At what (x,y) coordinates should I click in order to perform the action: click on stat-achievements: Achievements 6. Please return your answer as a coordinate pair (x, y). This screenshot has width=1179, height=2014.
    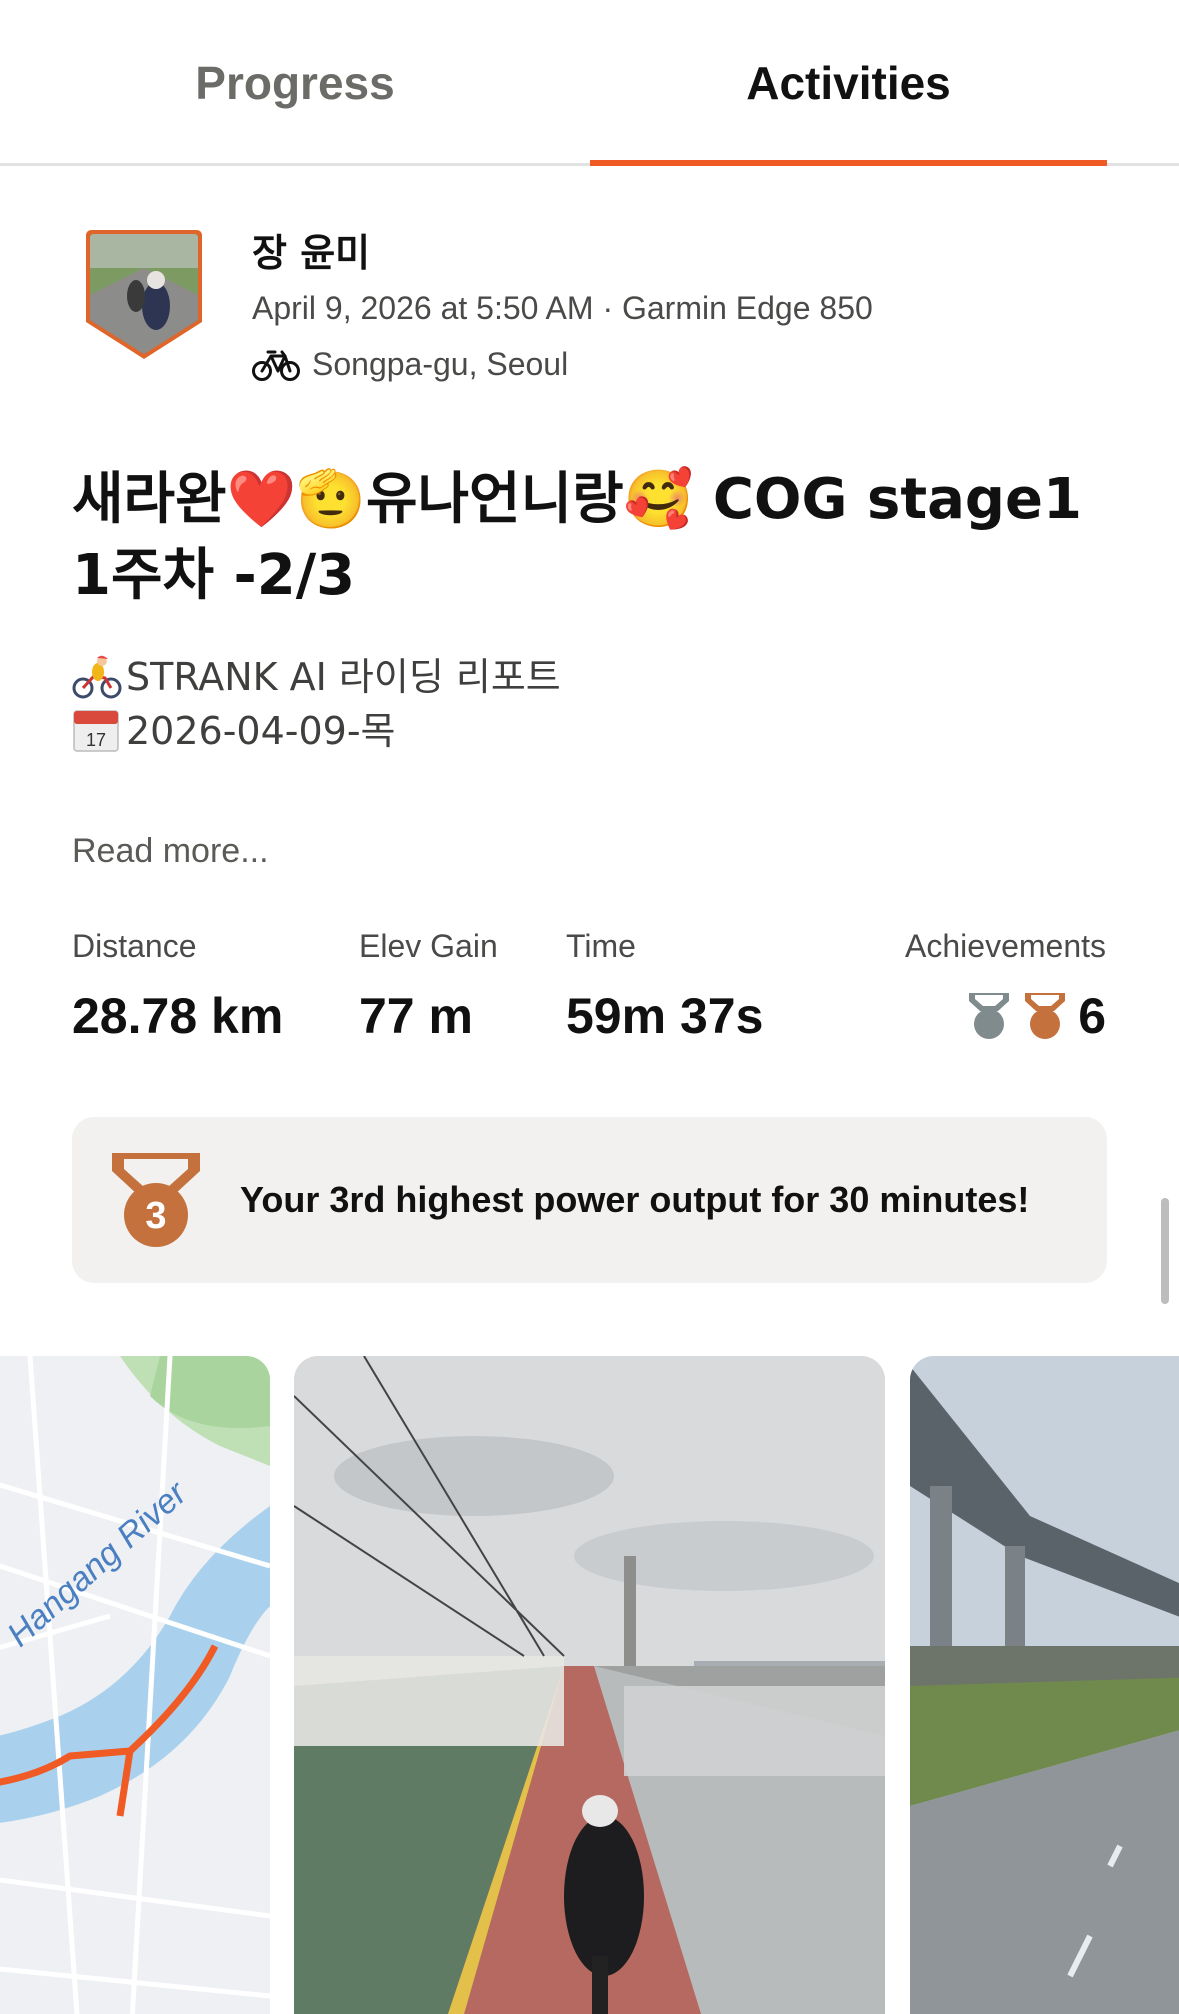
    Looking at the image, I should click on (1005, 986).